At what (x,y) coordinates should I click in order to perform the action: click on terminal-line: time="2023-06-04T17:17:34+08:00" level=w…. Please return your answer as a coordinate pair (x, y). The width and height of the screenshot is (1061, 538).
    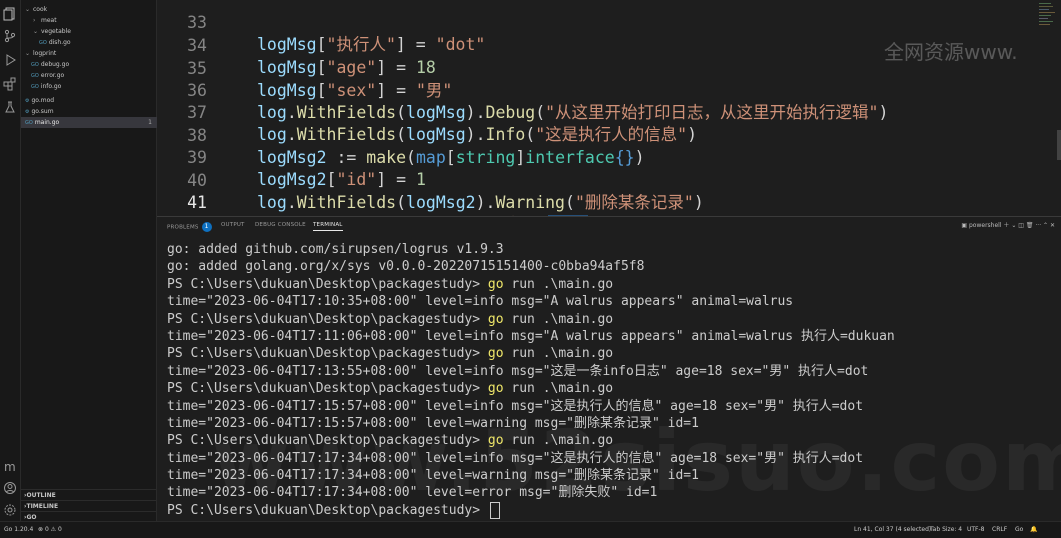
    Looking at the image, I should click on (433, 476).